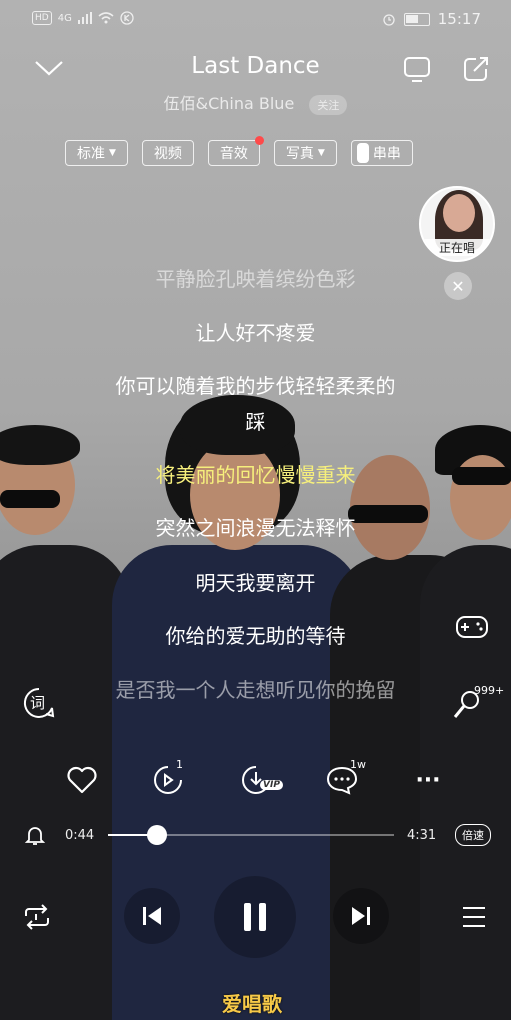 The image size is (511, 1020). Describe the element at coordinates (82, 780) in the screenshot. I see `like-heart-icon` at that location.